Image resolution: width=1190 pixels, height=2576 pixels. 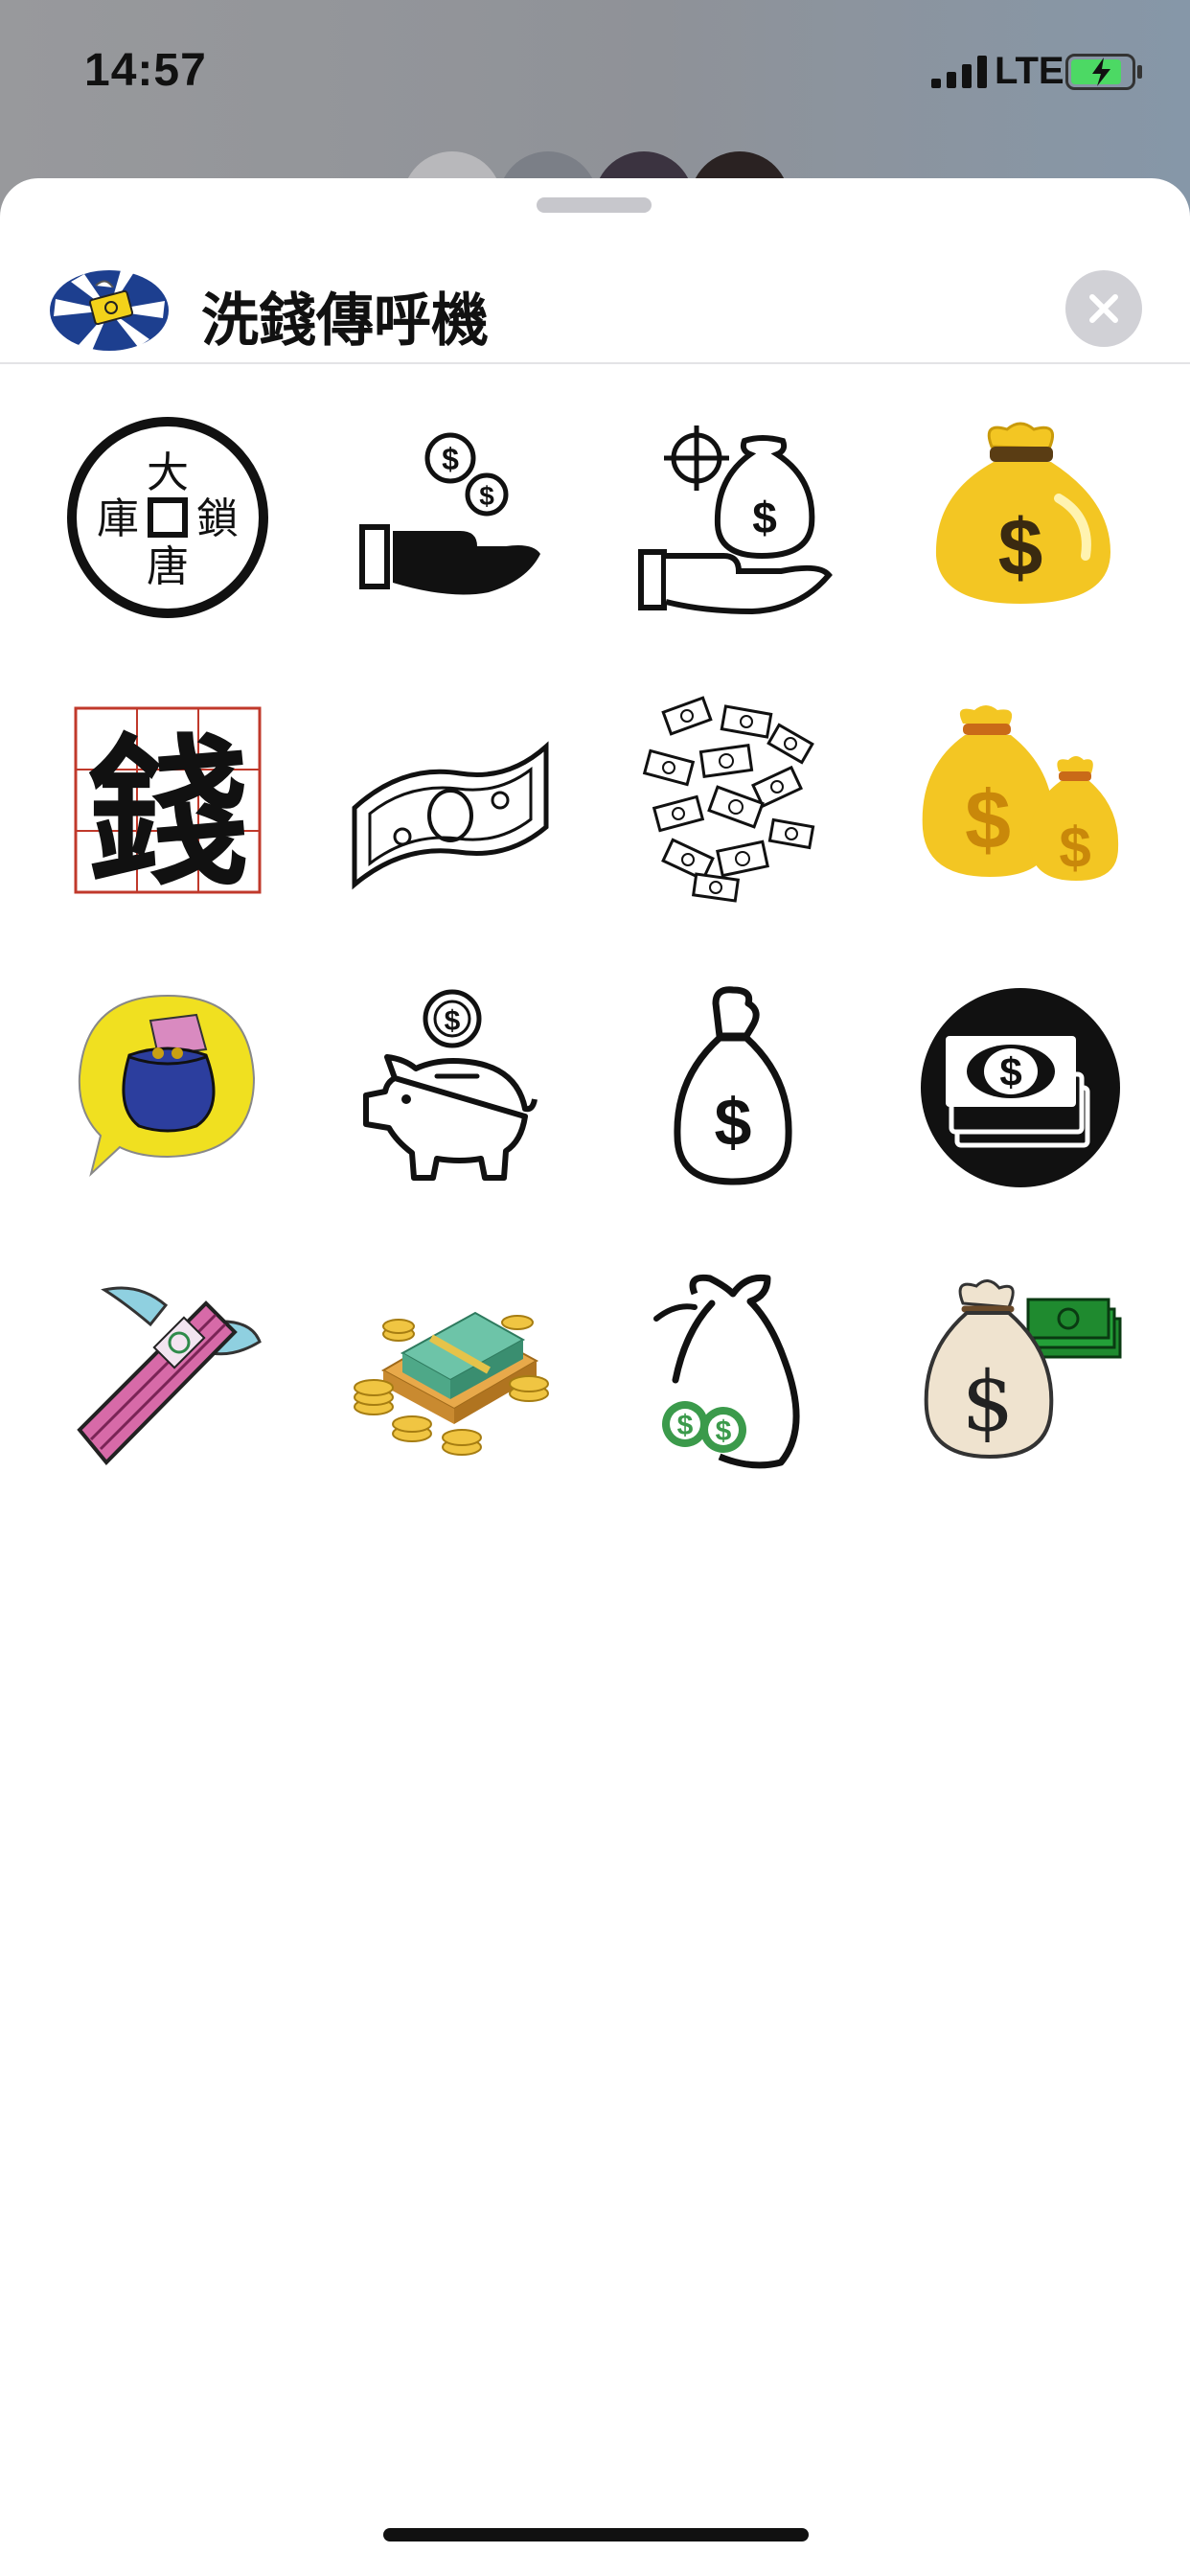 I want to click on flying-money-sticker, so click(x=168, y=1370).